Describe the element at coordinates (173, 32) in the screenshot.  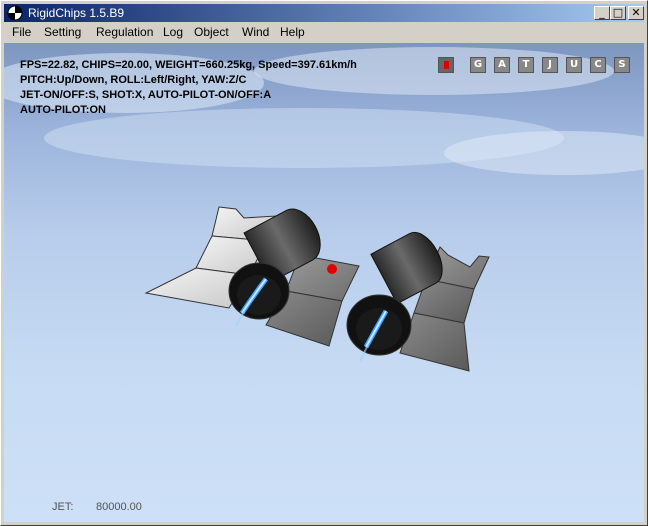
I see `menu-log: Log` at that location.